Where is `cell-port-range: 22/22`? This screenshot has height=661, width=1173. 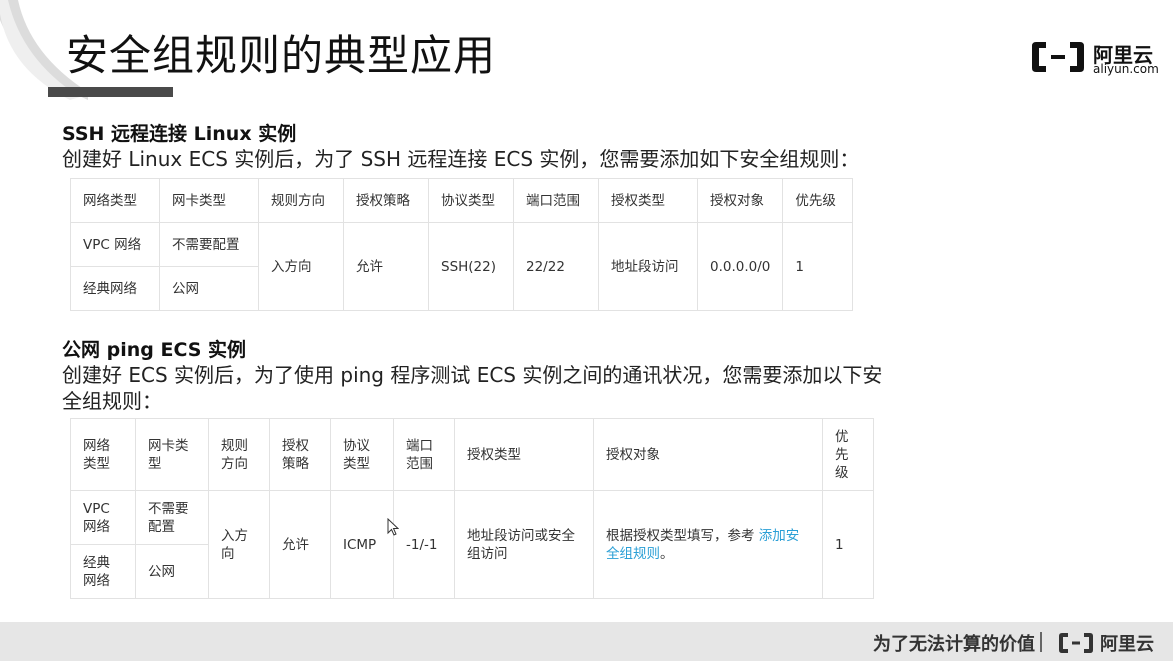 cell-port-range: 22/22 is located at coordinates (556, 266).